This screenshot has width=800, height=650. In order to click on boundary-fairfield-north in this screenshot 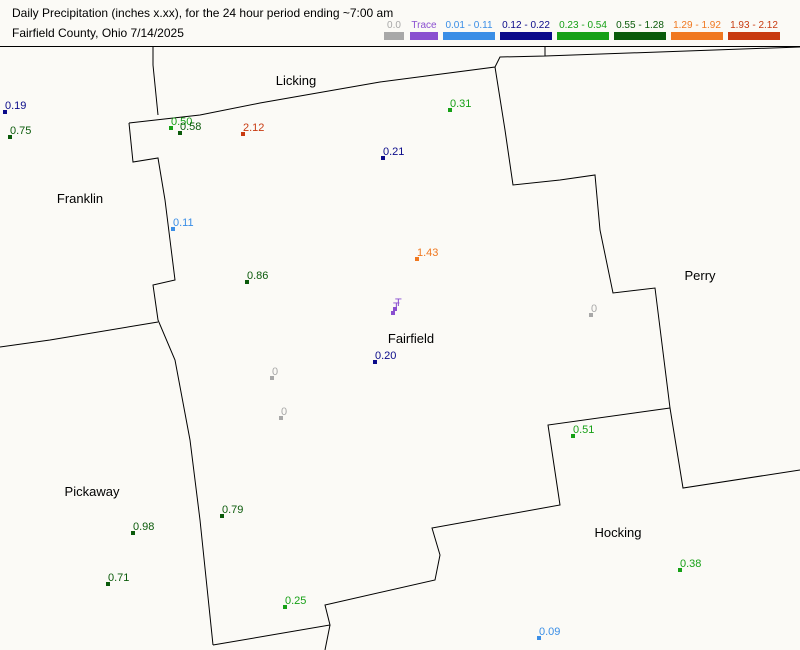, I will do `click(337, 85)`.